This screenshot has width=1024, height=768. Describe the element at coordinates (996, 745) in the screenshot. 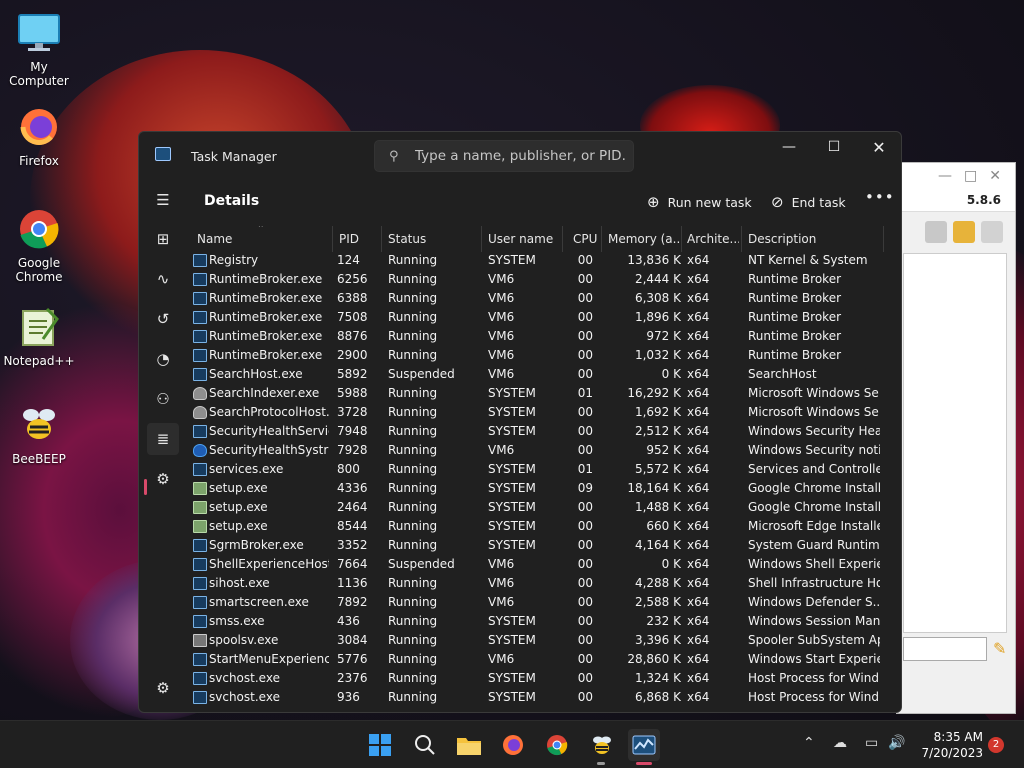

I see `notification-badge: 2` at that location.